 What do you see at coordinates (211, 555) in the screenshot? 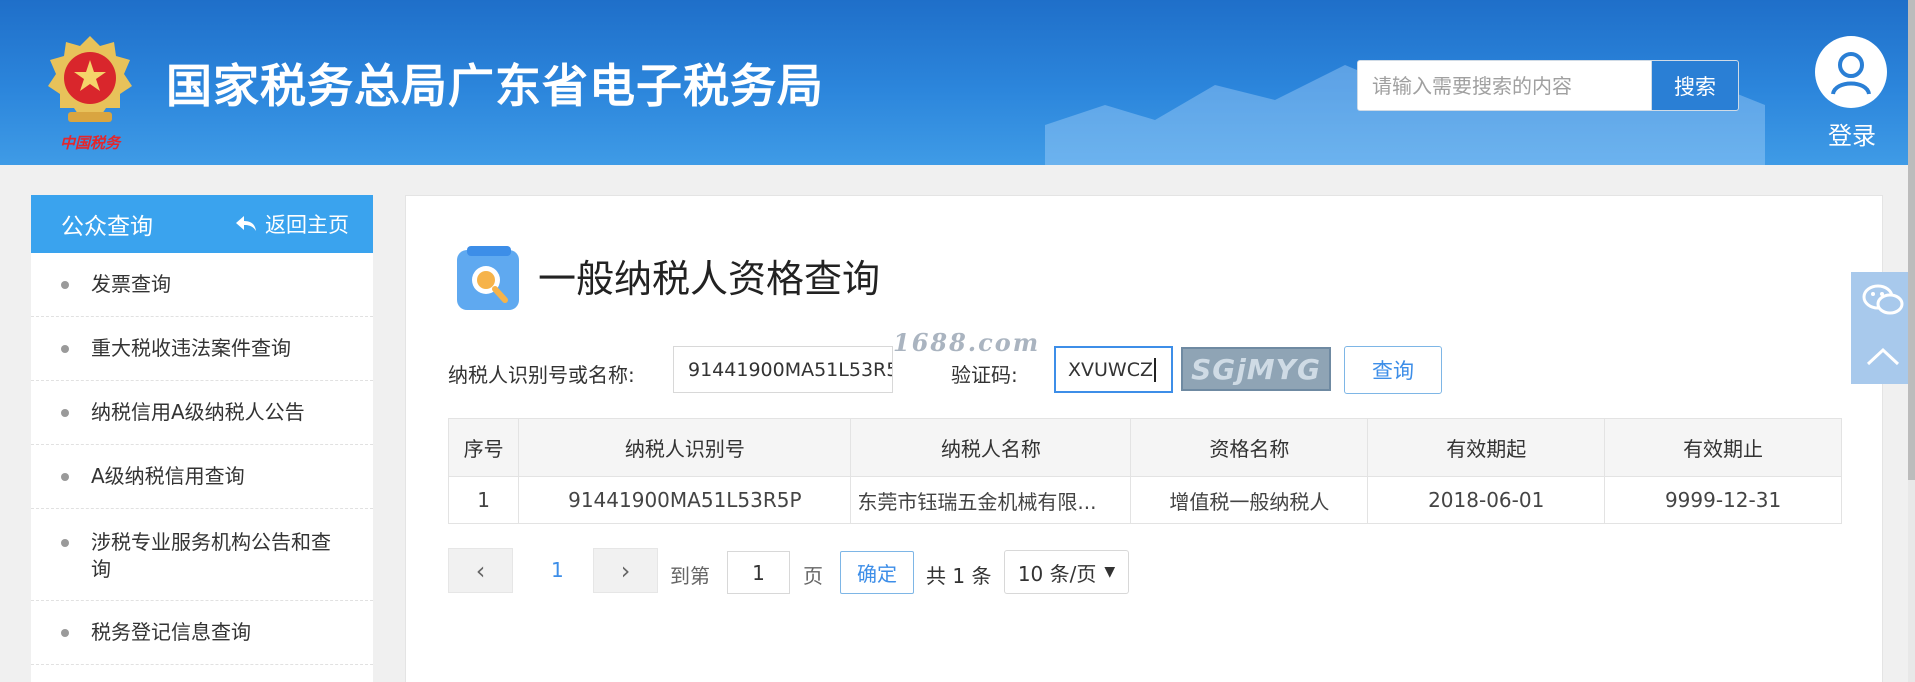
I see `sidebar-item-label: 涉税专业服务机构公告和查询` at bounding box center [211, 555].